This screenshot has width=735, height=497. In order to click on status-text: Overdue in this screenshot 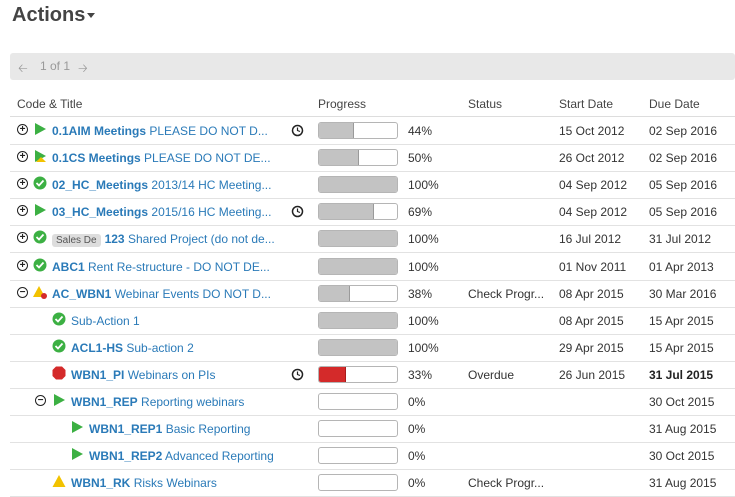, I will do `click(491, 375)`.